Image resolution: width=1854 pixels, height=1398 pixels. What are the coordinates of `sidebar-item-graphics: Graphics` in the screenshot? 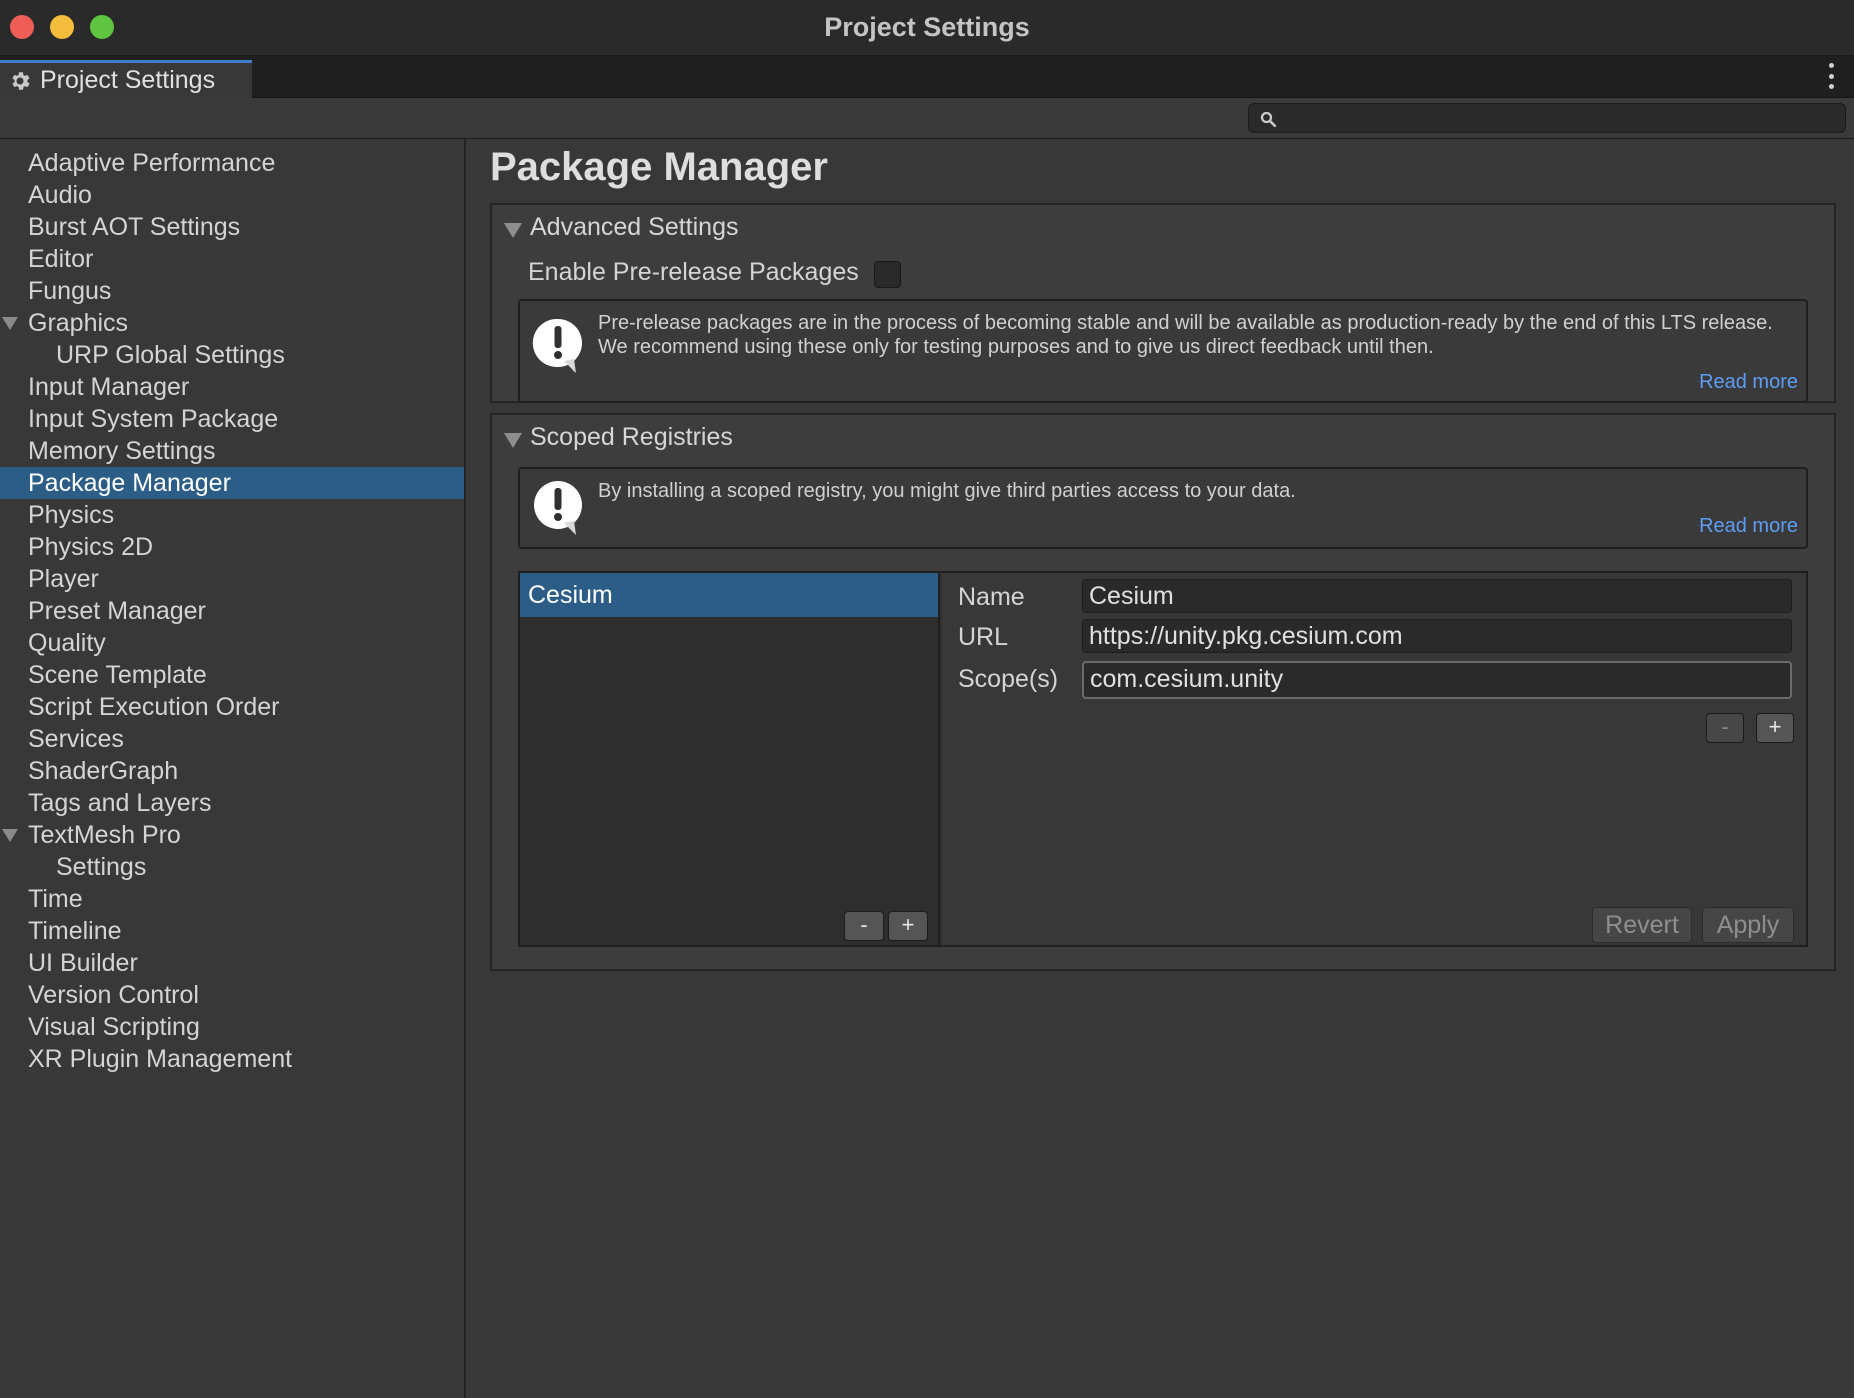 It's located at (232, 323).